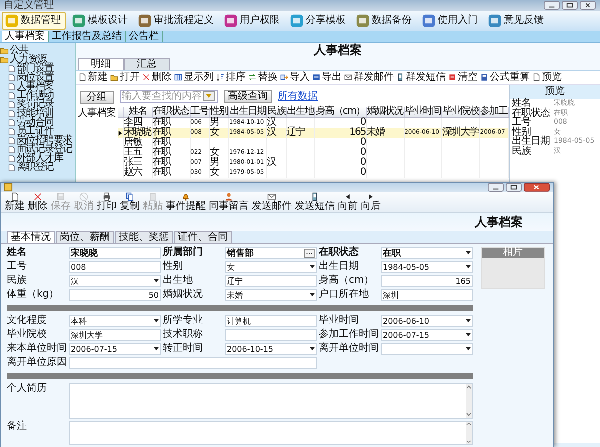 Image resolution: width=600 pixels, height=447 pixels. I want to click on input-field: 50, so click(115, 295).